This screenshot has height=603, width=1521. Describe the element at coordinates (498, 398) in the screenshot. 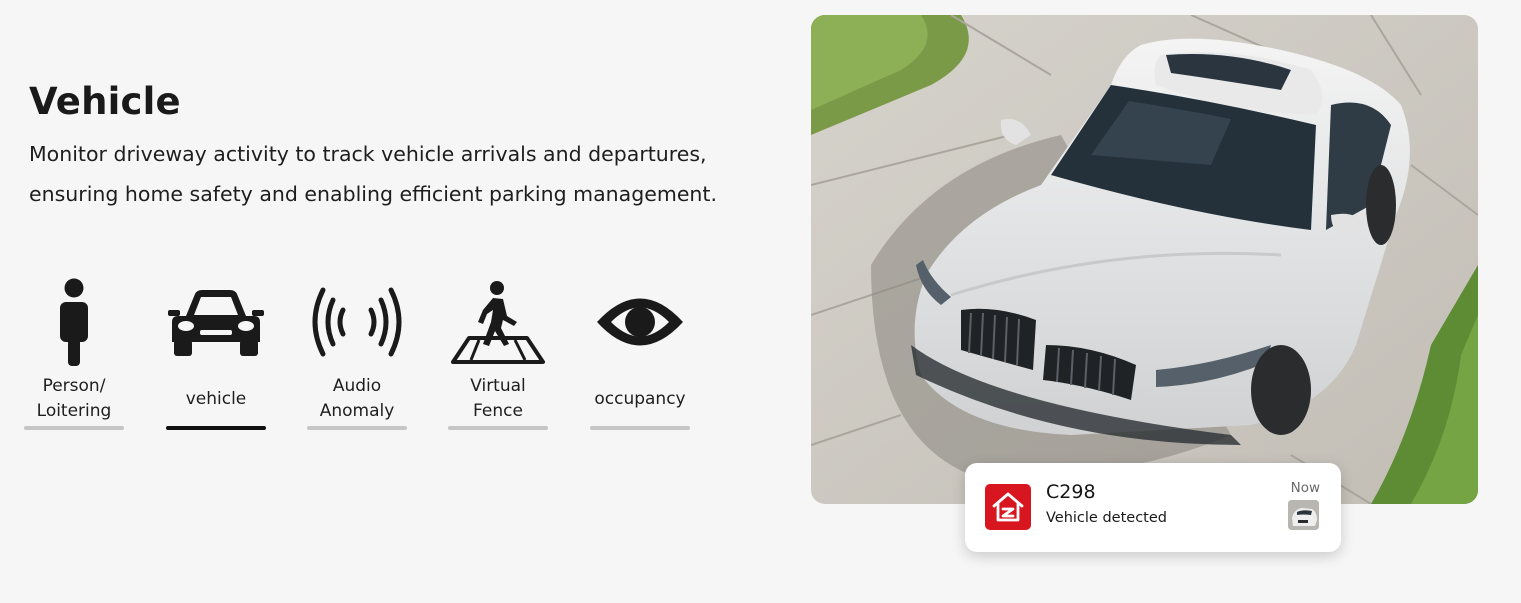

I see `tab-label: Virtual Fence` at that location.